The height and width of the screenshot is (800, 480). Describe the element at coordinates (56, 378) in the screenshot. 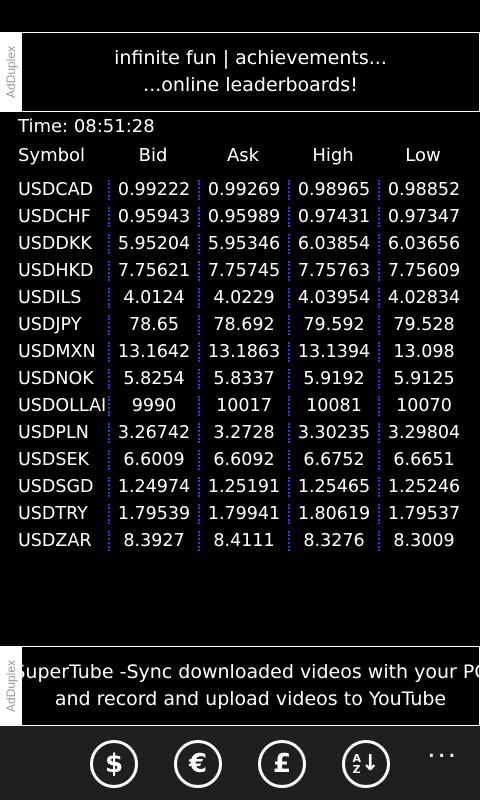

I see `cell-symbol: USDNOK` at that location.